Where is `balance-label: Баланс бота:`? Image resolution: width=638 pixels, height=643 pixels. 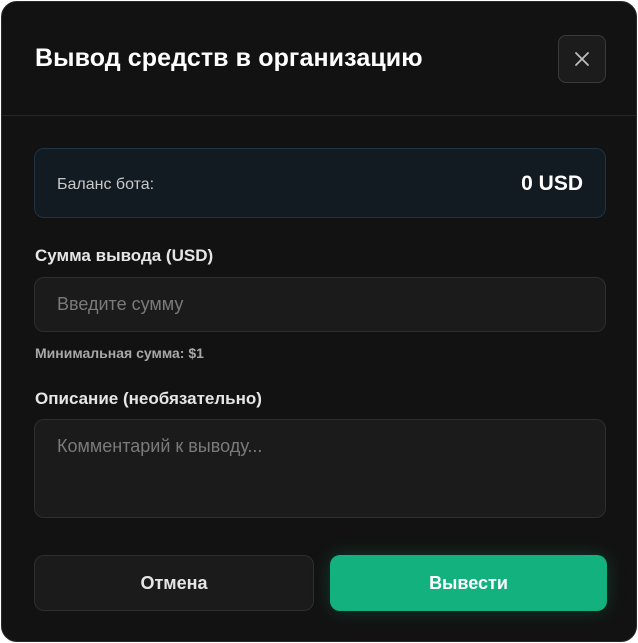
balance-label: Баланс бота: is located at coordinates (106, 184).